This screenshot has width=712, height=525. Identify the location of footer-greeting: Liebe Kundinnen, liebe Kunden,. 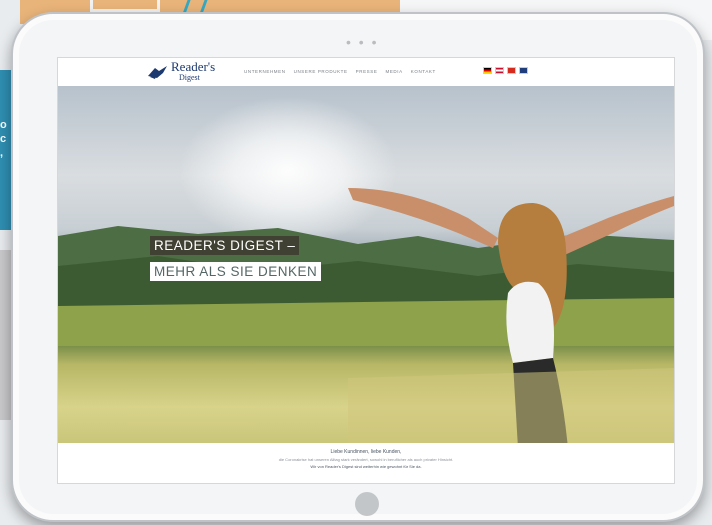
(366, 452).